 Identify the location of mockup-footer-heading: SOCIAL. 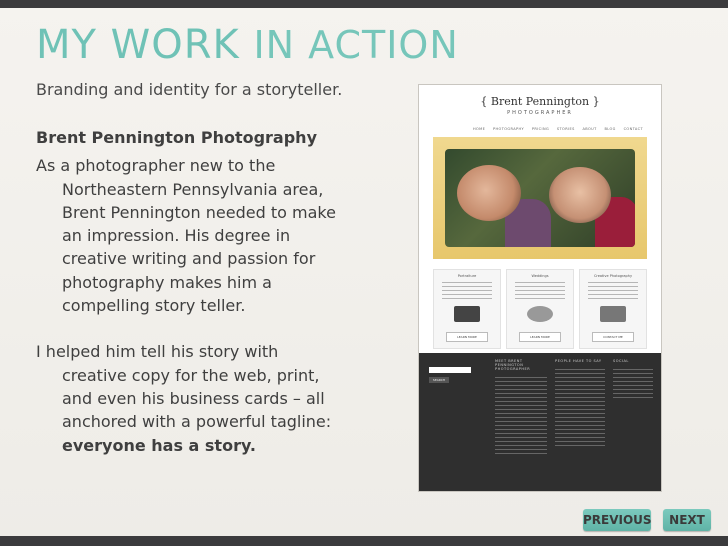
(621, 361).